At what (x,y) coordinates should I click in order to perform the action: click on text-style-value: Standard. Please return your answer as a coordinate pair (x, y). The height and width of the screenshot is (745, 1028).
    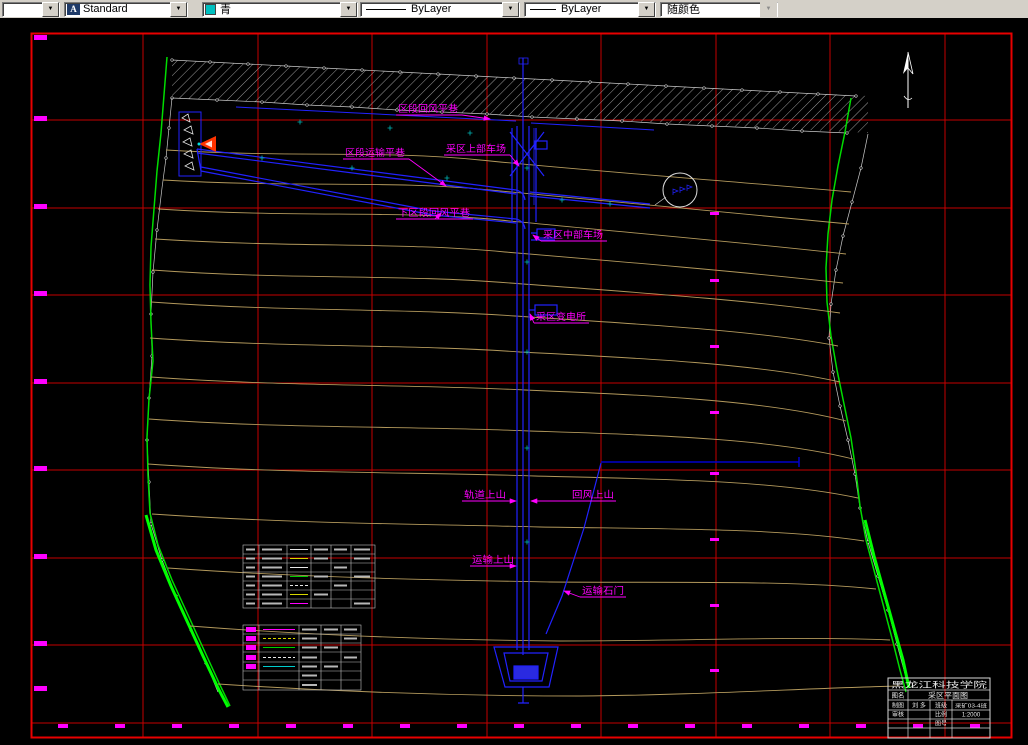
    Looking at the image, I should click on (105, 9).